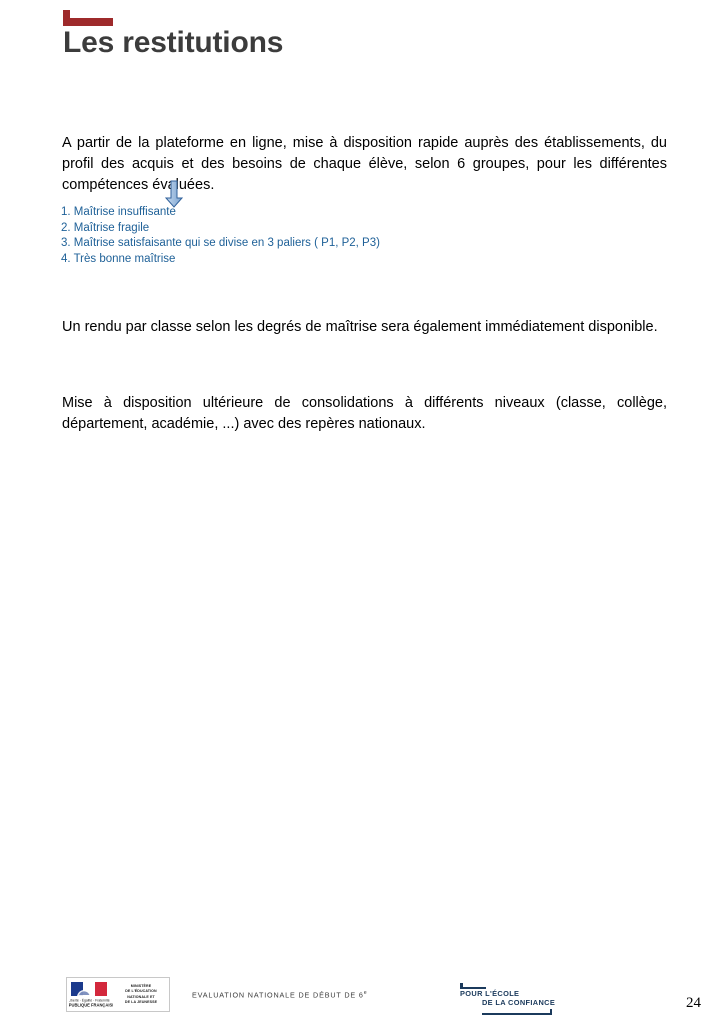 This screenshot has width=720, height=1015. Describe the element at coordinates (363, 43) in the screenshot. I see `page-title: Les restitutions` at that location.